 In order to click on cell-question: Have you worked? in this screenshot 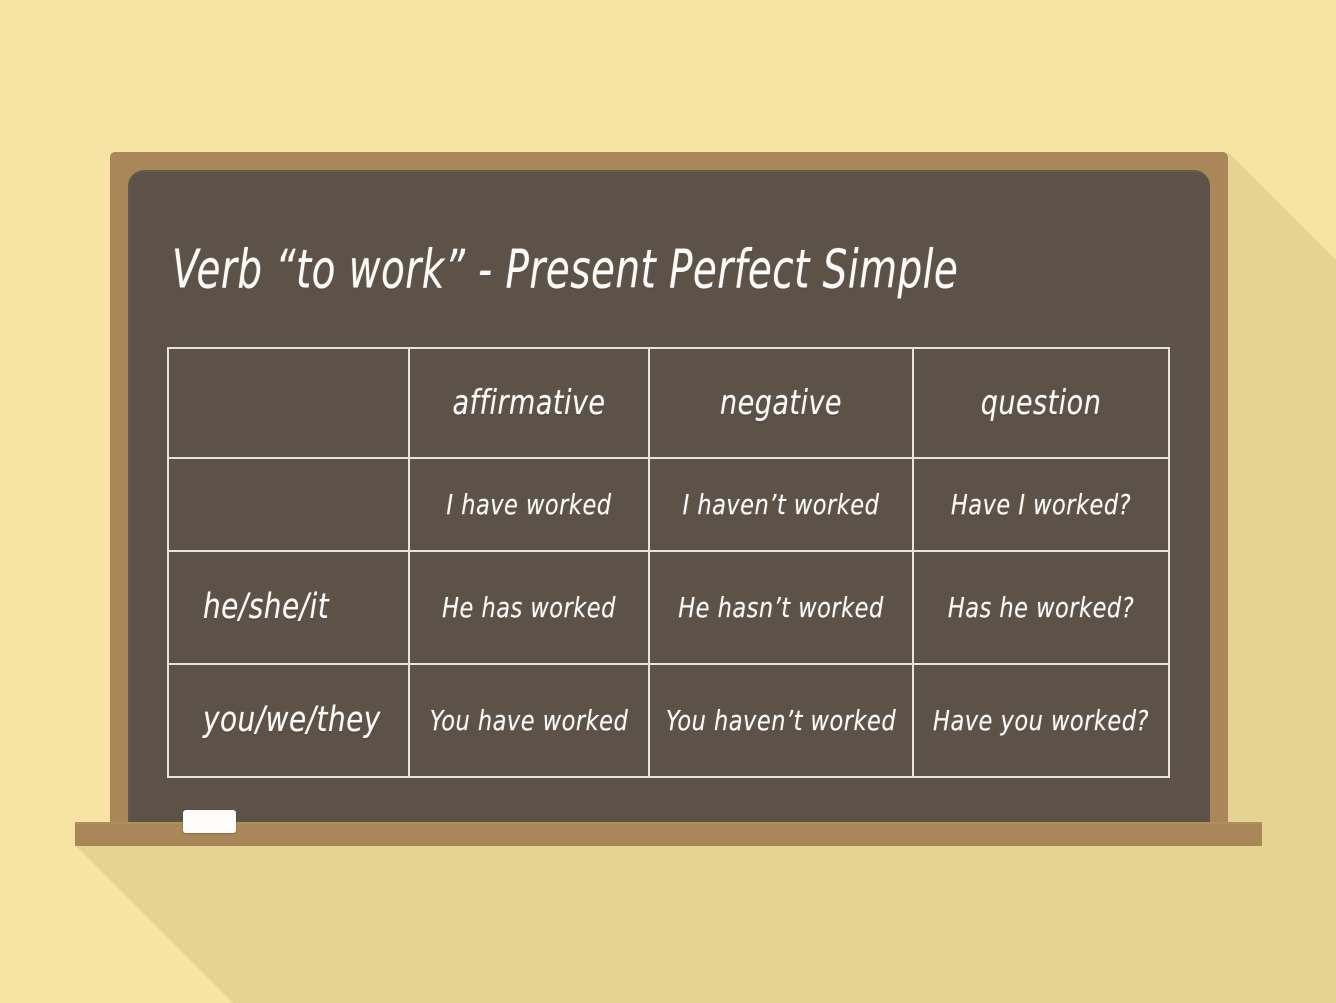, I will do `click(1041, 720)`.